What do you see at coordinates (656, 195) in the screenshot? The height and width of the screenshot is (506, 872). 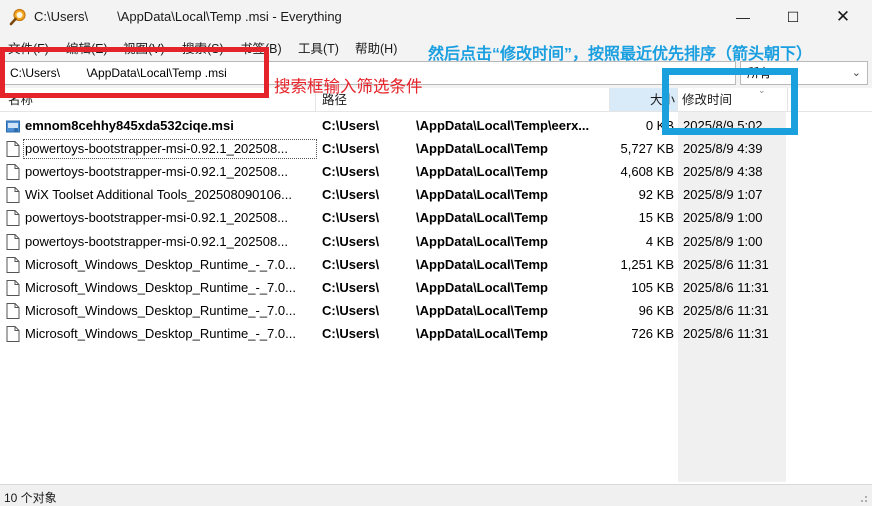 I see `file-size: 92 KB` at bounding box center [656, 195].